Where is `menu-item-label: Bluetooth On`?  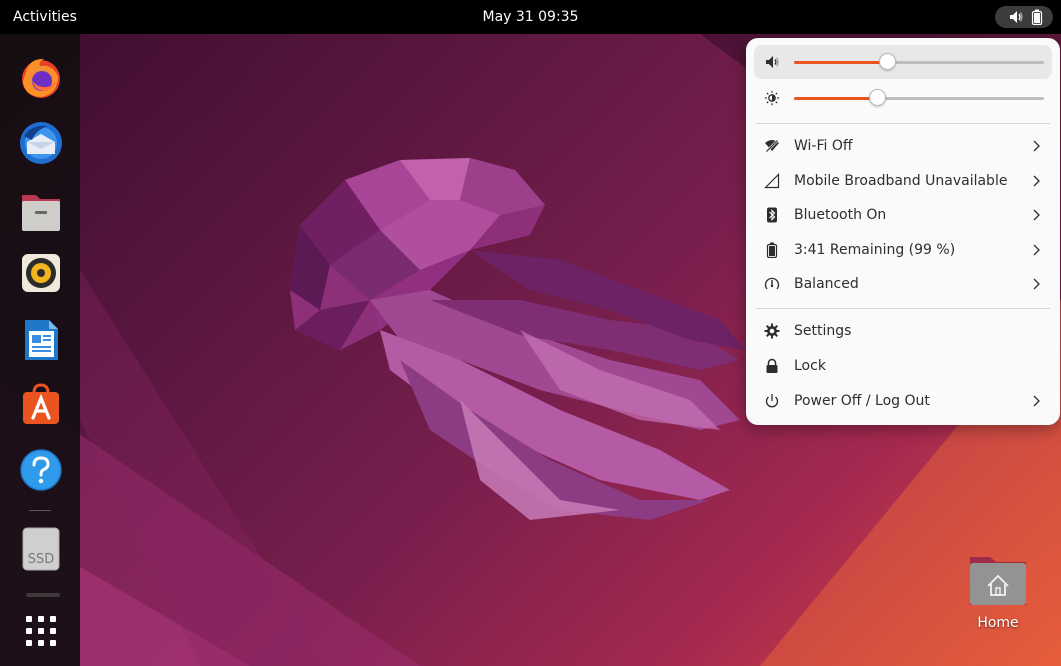
menu-item-label: Bluetooth On is located at coordinates (840, 215).